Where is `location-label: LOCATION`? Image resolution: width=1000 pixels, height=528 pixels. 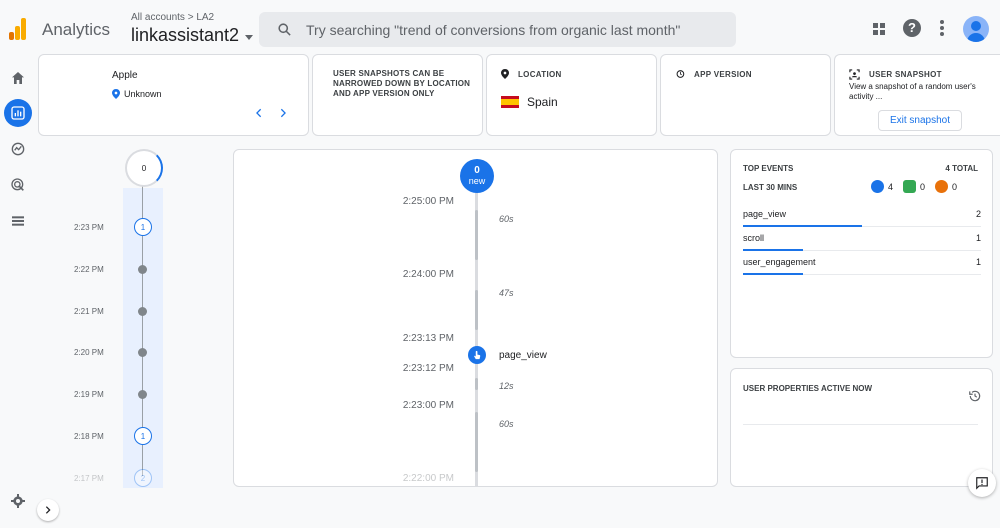
location-label: LOCATION is located at coordinates (531, 74).